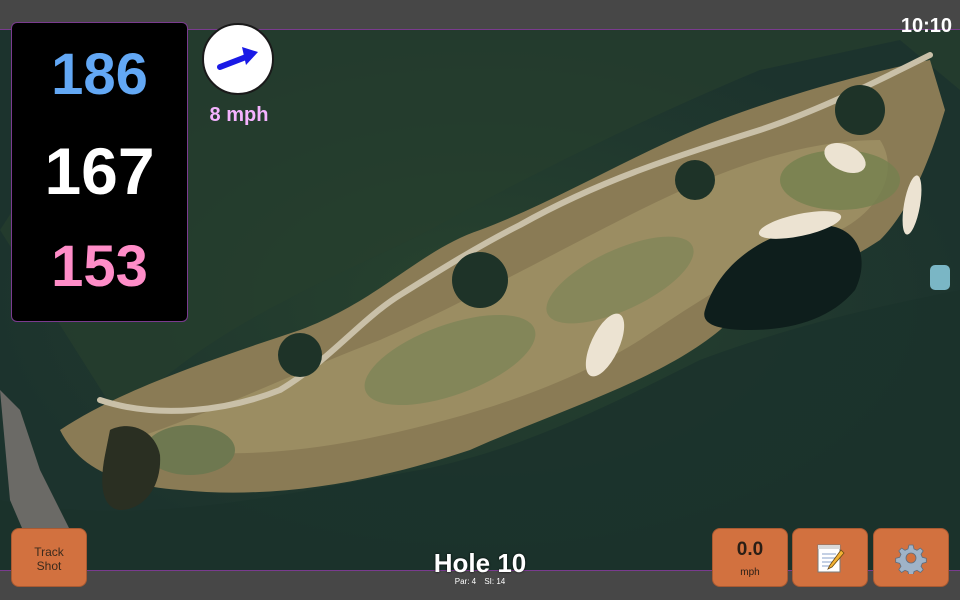  I want to click on wind-direction-arrow-icon, so click(237, 58).